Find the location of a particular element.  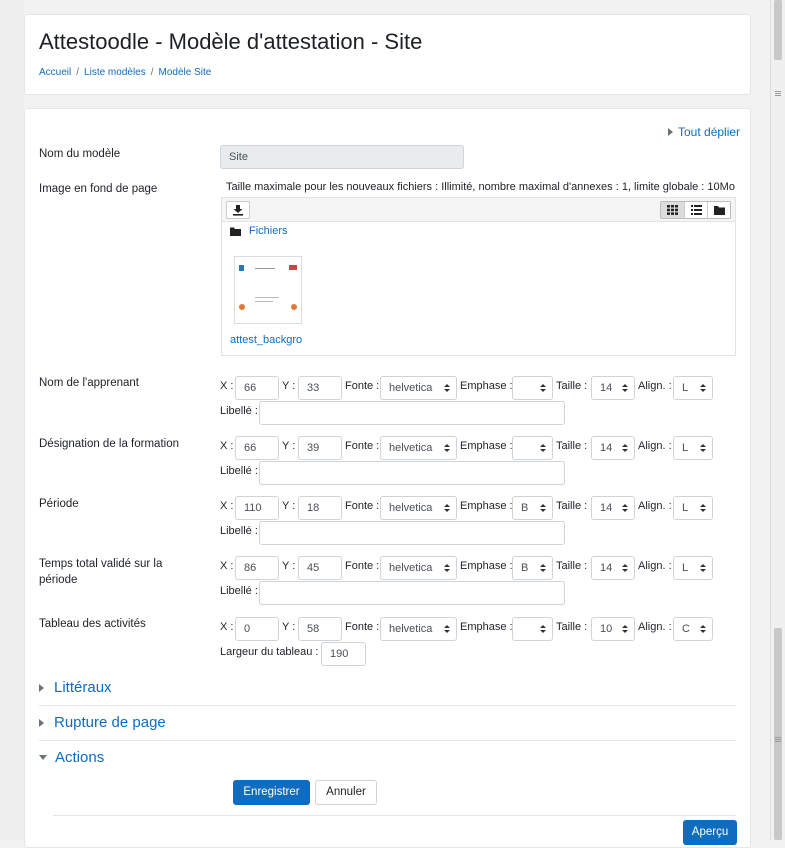

divider is located at coordinates (394, 815).